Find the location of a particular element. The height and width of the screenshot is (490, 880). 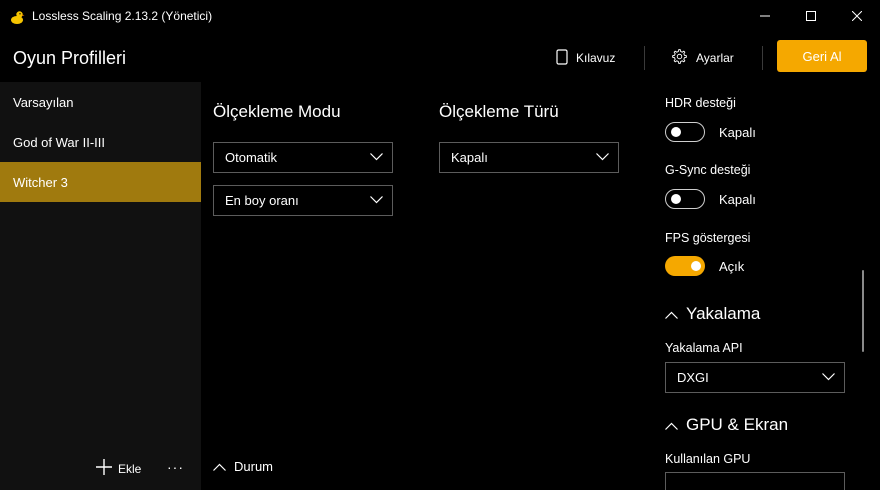

title-bar: Lossless Scaling 2.13.2 (Yönetici) is located at coordinates (440, 17).